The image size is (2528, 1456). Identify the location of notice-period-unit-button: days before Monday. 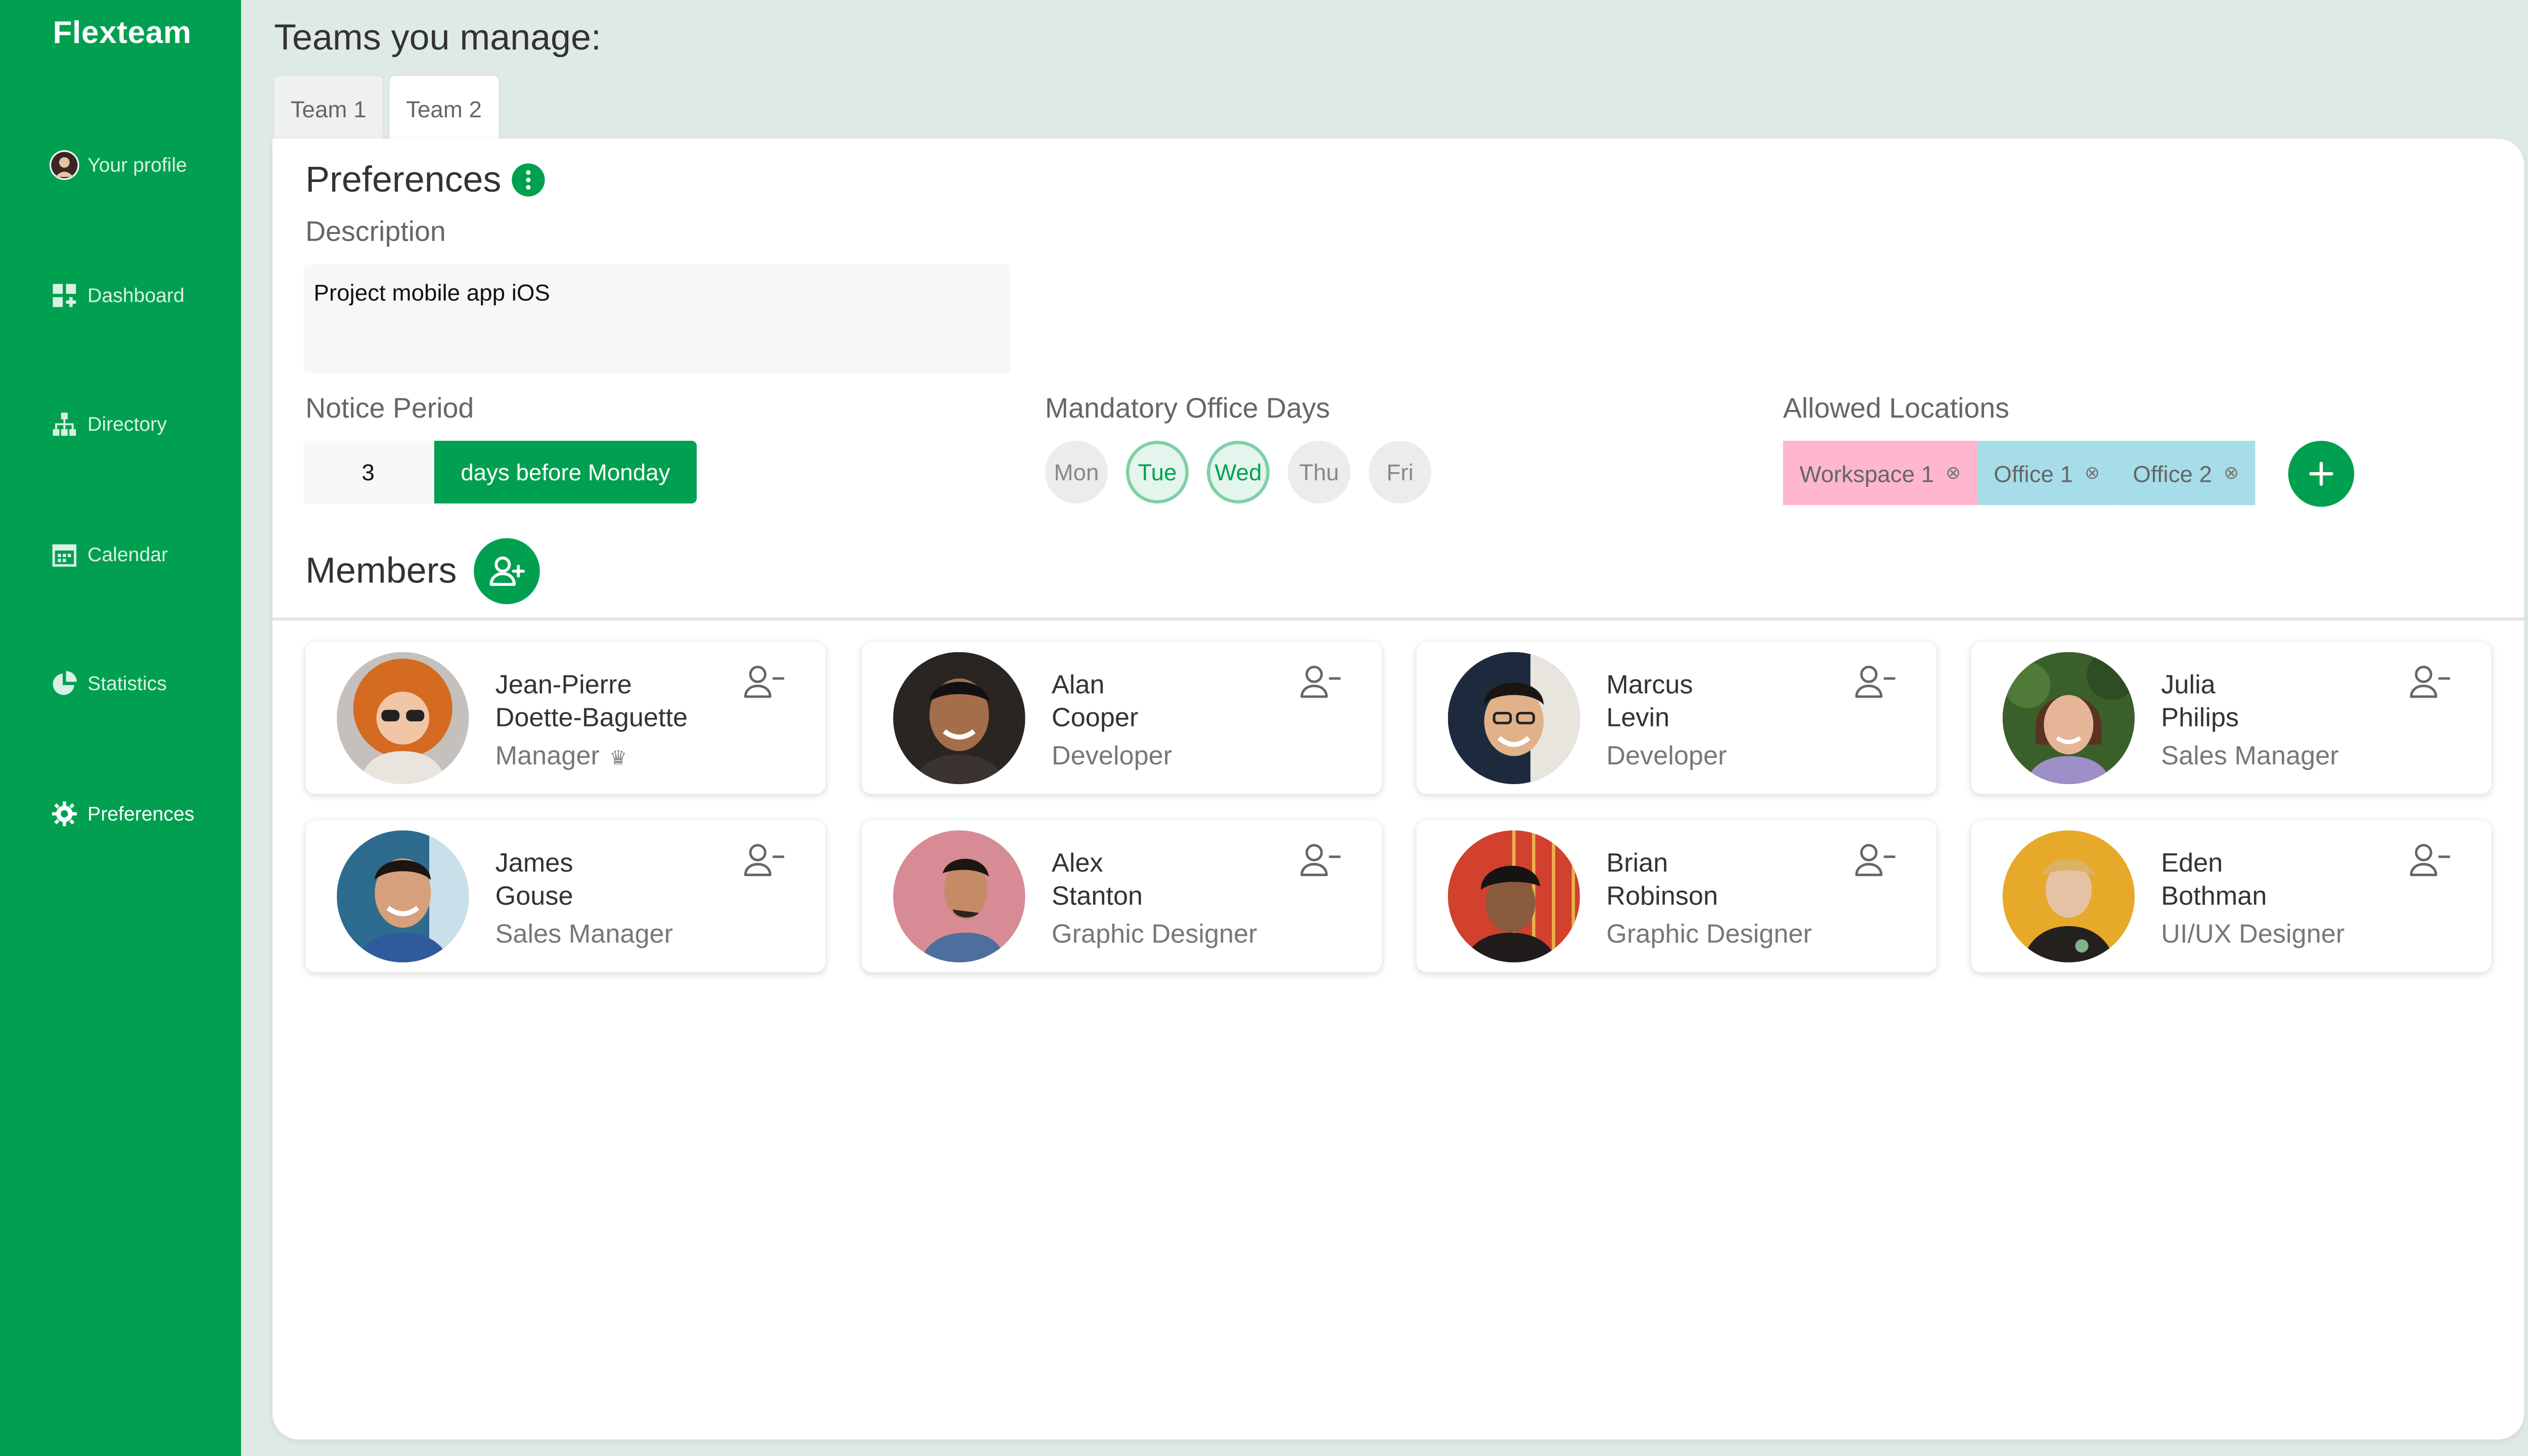
(566, 472).